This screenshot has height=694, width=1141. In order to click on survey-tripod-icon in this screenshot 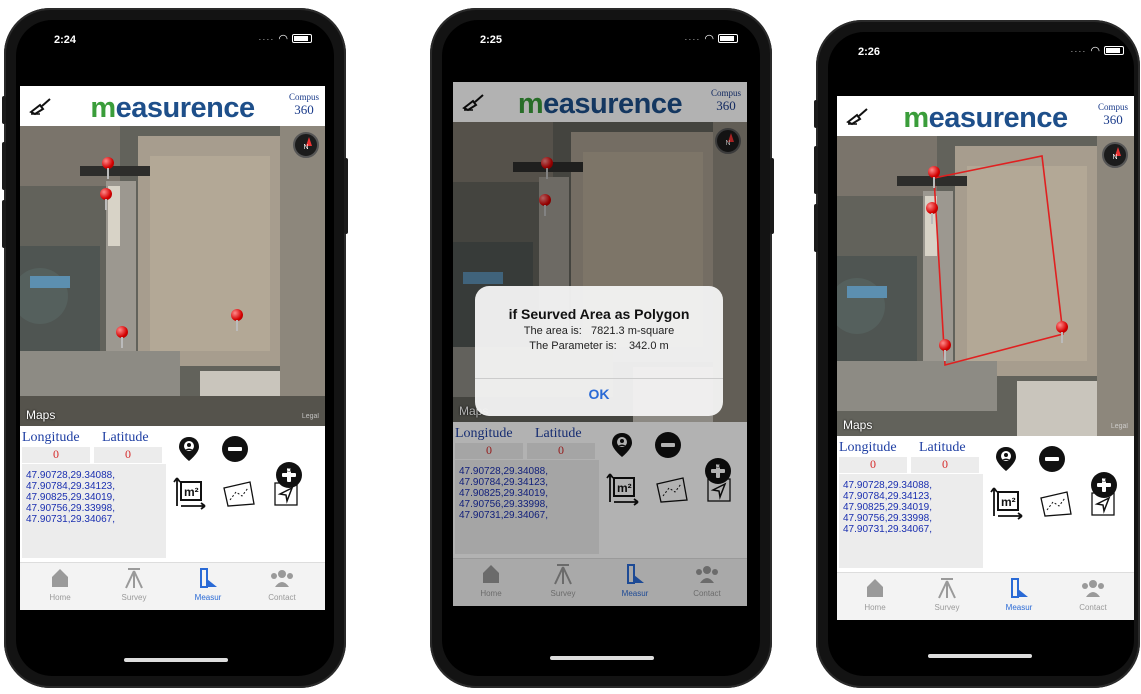, I will do `click(134, 578)`.